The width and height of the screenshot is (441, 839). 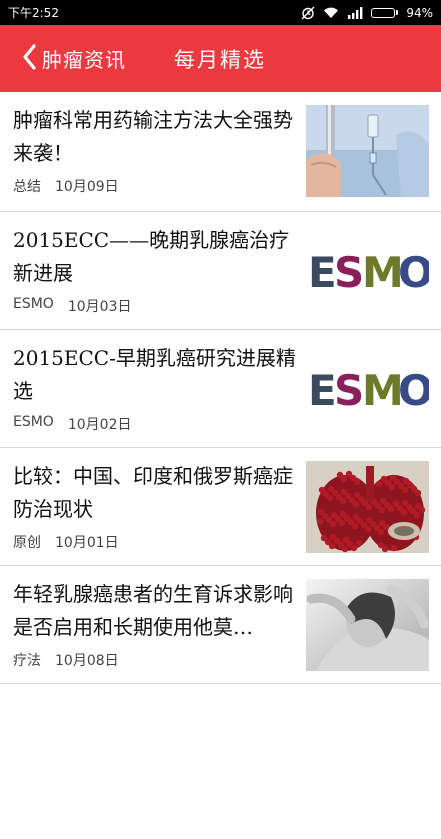 I want to click on article-meta: ESMO 10月03日, so click(x=72, y=306).